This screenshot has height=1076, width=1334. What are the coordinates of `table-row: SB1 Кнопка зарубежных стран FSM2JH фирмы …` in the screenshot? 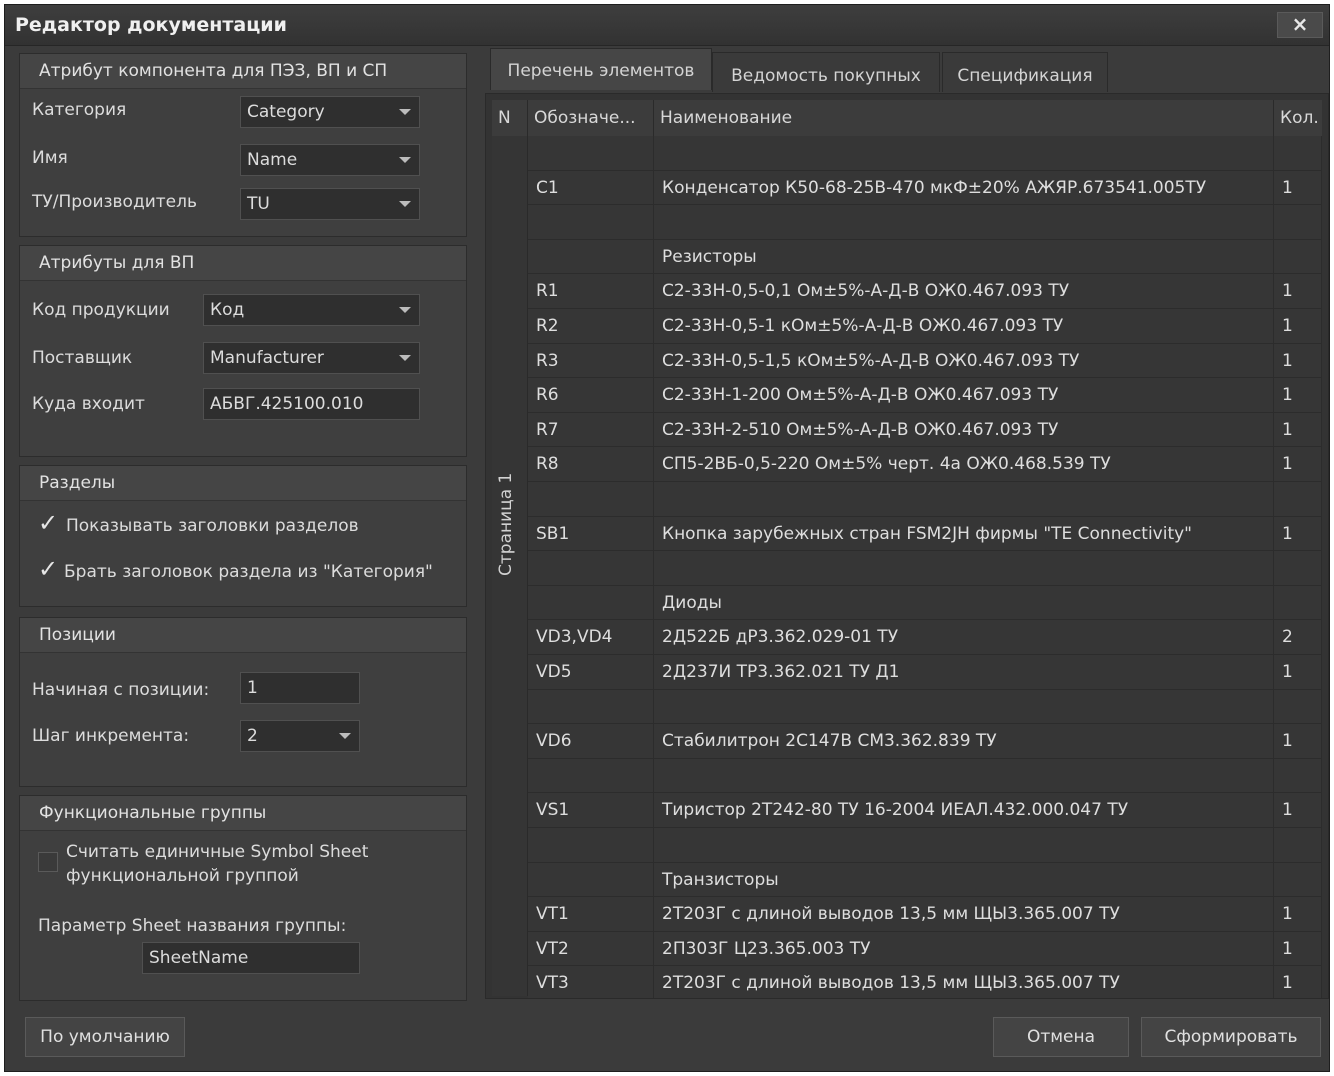 It's located at (925, 534).